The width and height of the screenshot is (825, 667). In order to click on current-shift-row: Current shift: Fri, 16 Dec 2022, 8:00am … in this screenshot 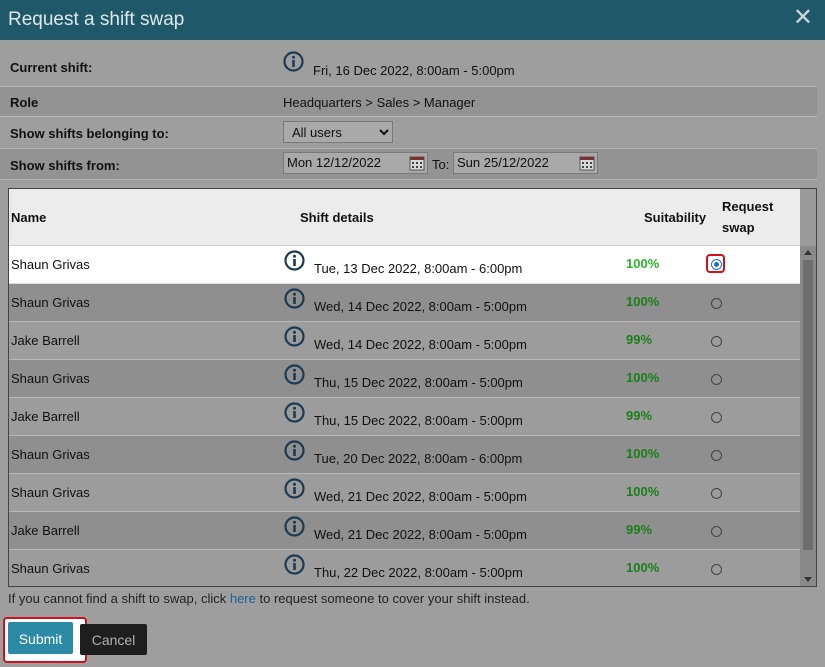, I will do `click(408, 63)`.